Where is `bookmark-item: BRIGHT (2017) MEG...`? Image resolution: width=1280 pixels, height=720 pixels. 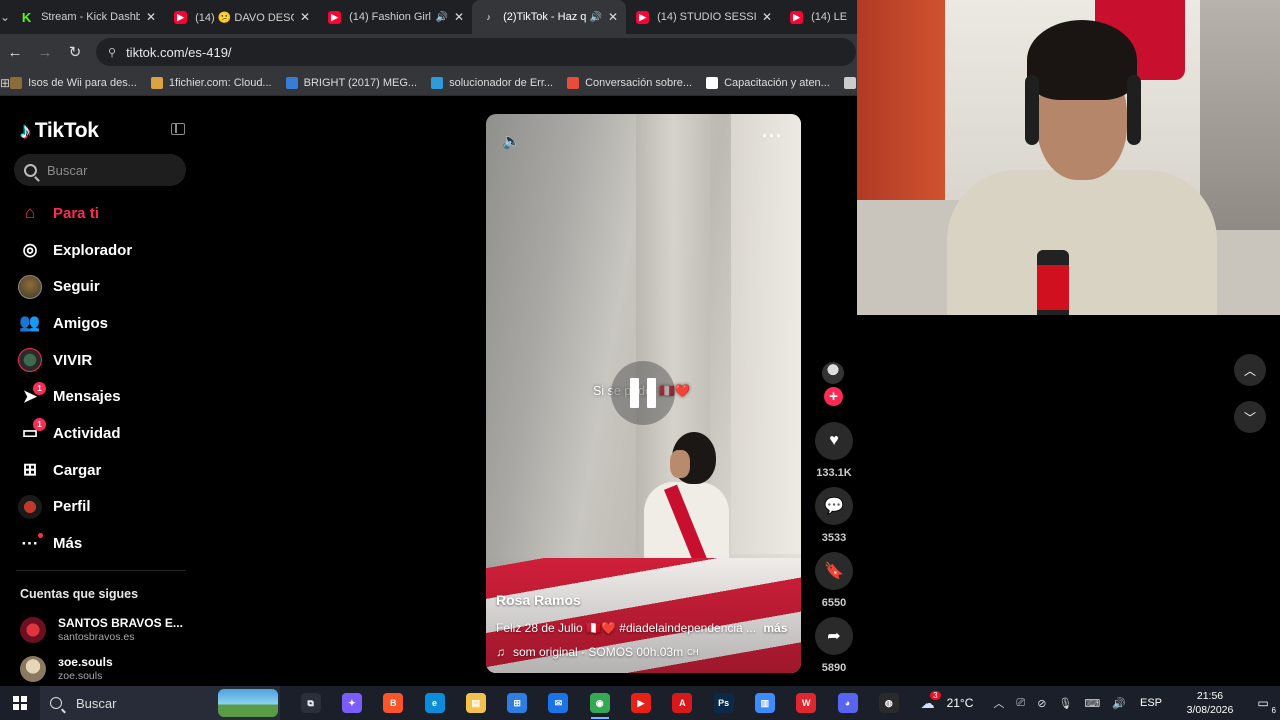
bookmark-item: BRIGHT (2017) MEG... is located at coordinates (351, 82).